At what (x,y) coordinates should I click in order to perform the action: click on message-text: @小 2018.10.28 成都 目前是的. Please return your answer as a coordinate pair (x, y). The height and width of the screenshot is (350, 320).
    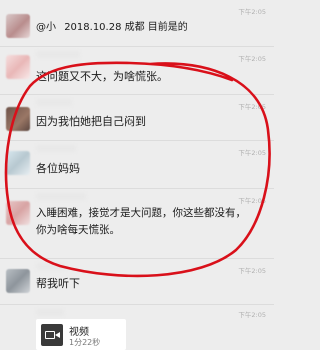
    Looking at the image, I should click on (112, 27).